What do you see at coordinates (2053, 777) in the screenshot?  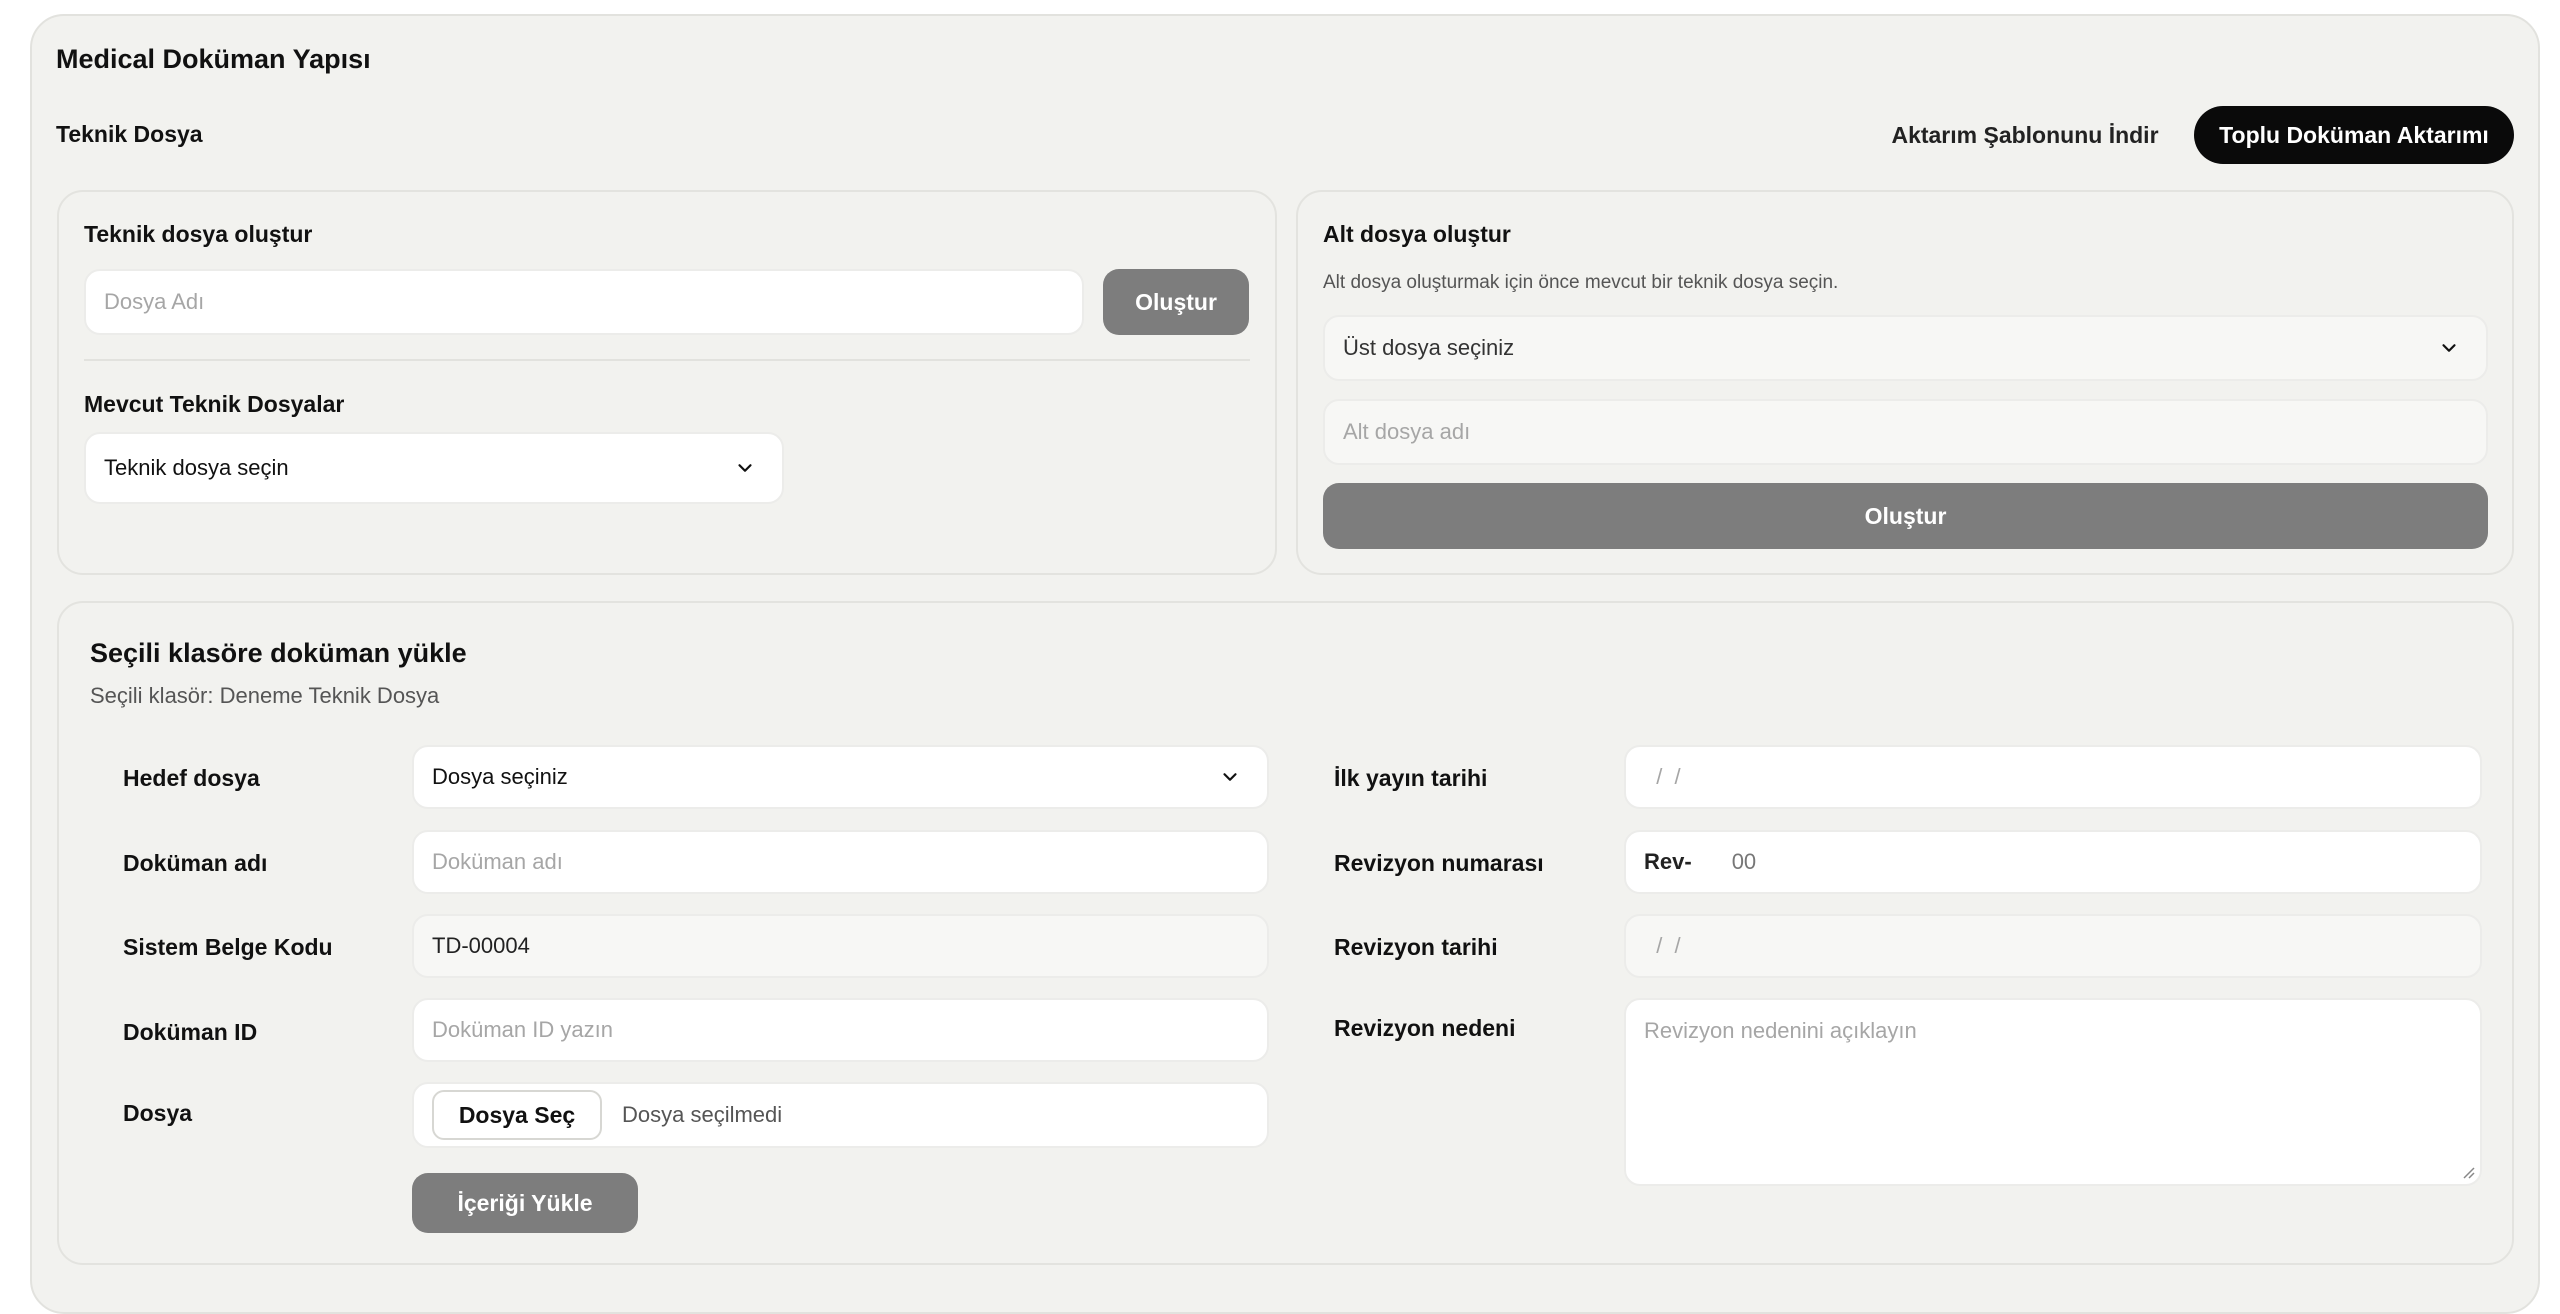 I see `first-pub-date-input: / /` at bounding box center [2053, 777].